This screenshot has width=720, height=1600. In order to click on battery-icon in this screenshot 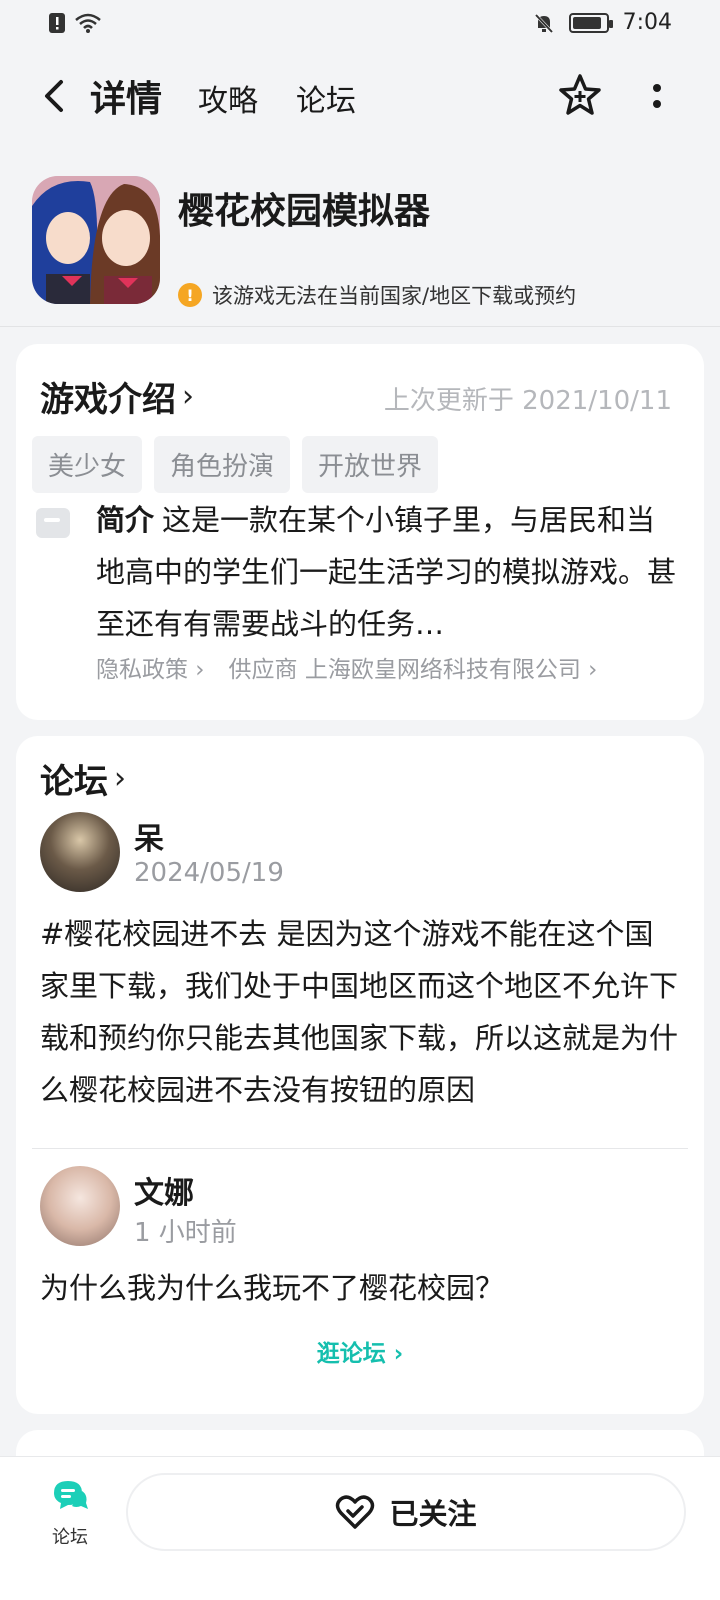, I will do `click(590, 22)`.